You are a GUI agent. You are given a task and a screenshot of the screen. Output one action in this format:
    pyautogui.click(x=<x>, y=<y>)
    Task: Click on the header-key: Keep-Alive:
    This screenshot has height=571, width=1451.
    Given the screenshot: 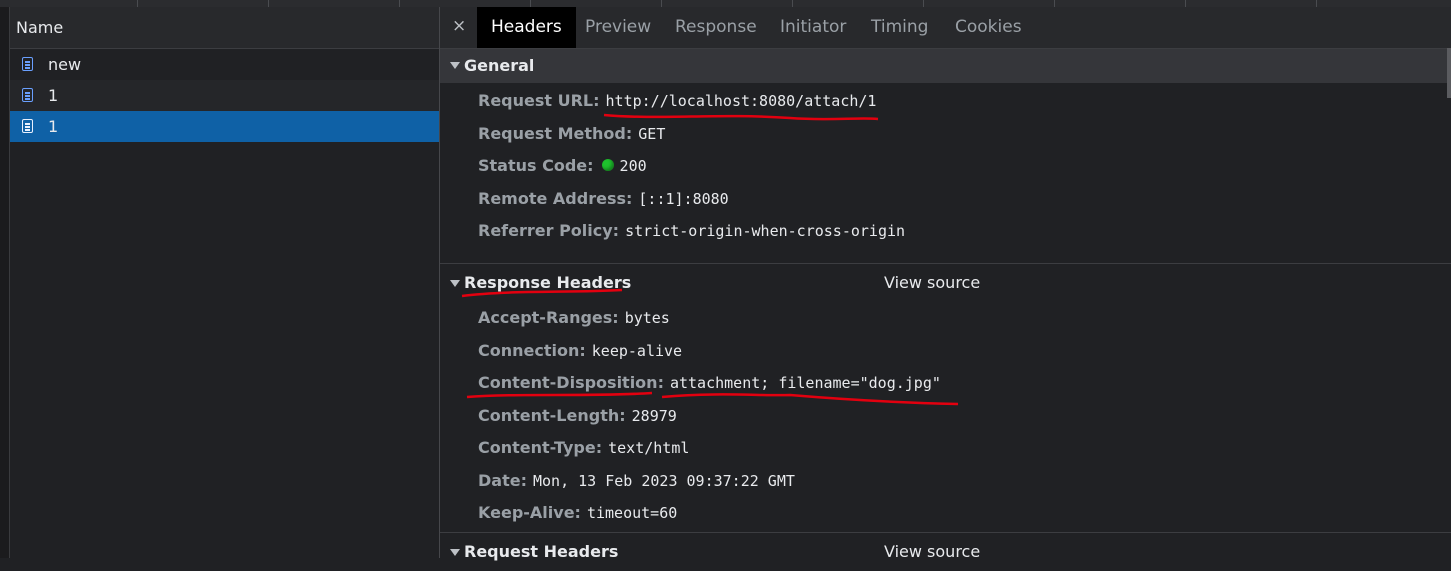 What is the action you would take?
    pyautogui.click(x=529, y=512)
    